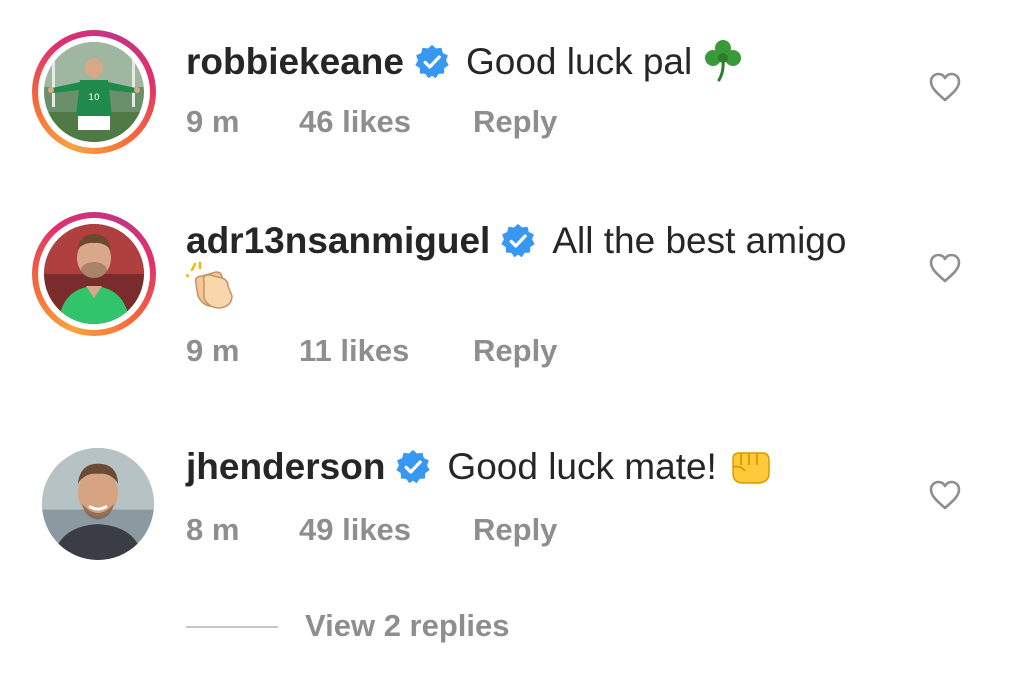  I want to click on avatar-story-ring: 10, so click(94, 92).